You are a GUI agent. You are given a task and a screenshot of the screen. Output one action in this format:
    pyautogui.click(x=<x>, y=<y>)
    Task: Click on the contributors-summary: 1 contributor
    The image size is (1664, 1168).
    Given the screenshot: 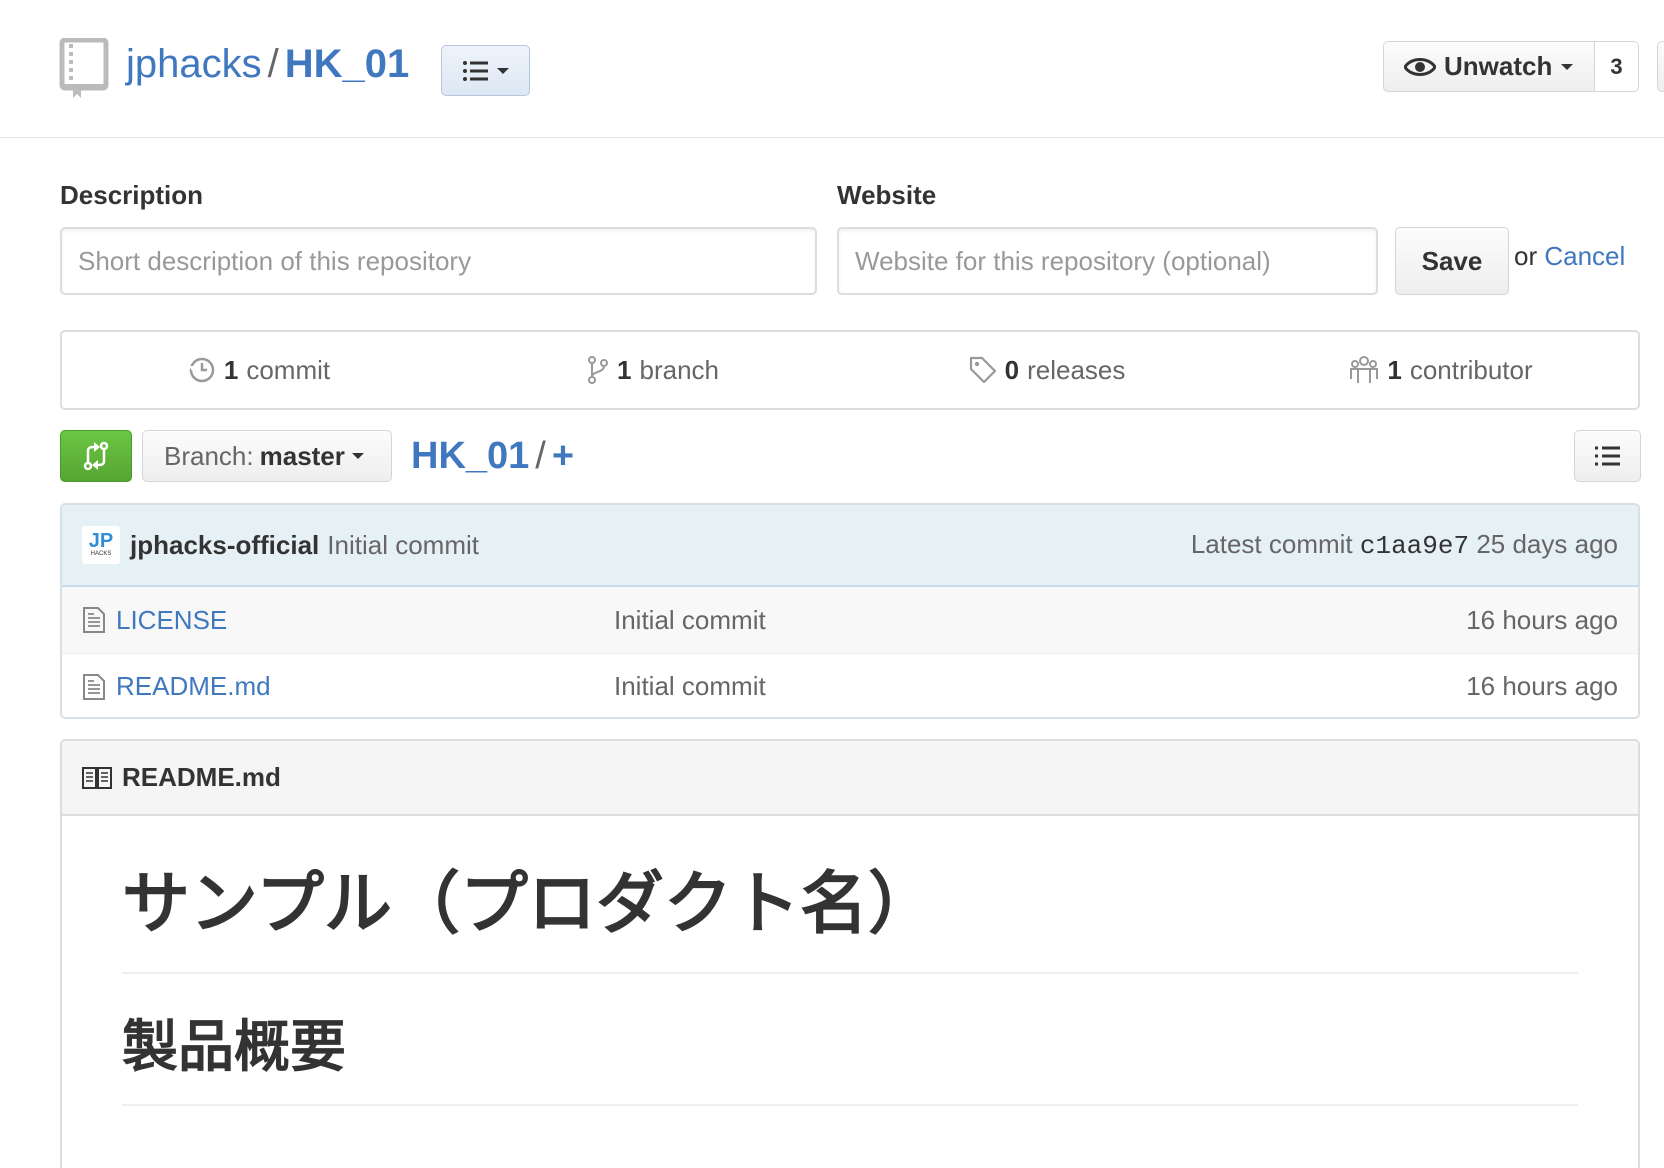 What is the action you would take?
    pyautogui.click(x=1441, y=370)
    